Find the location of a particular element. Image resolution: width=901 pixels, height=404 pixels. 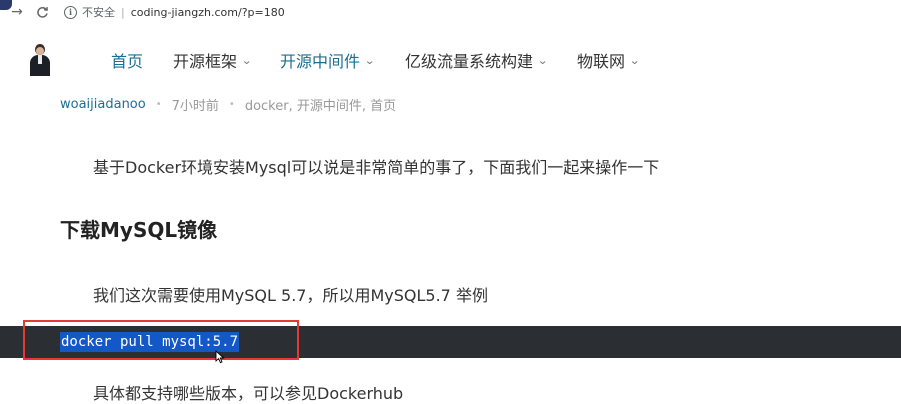

reload-glyph is located at coordinates (42, 12).